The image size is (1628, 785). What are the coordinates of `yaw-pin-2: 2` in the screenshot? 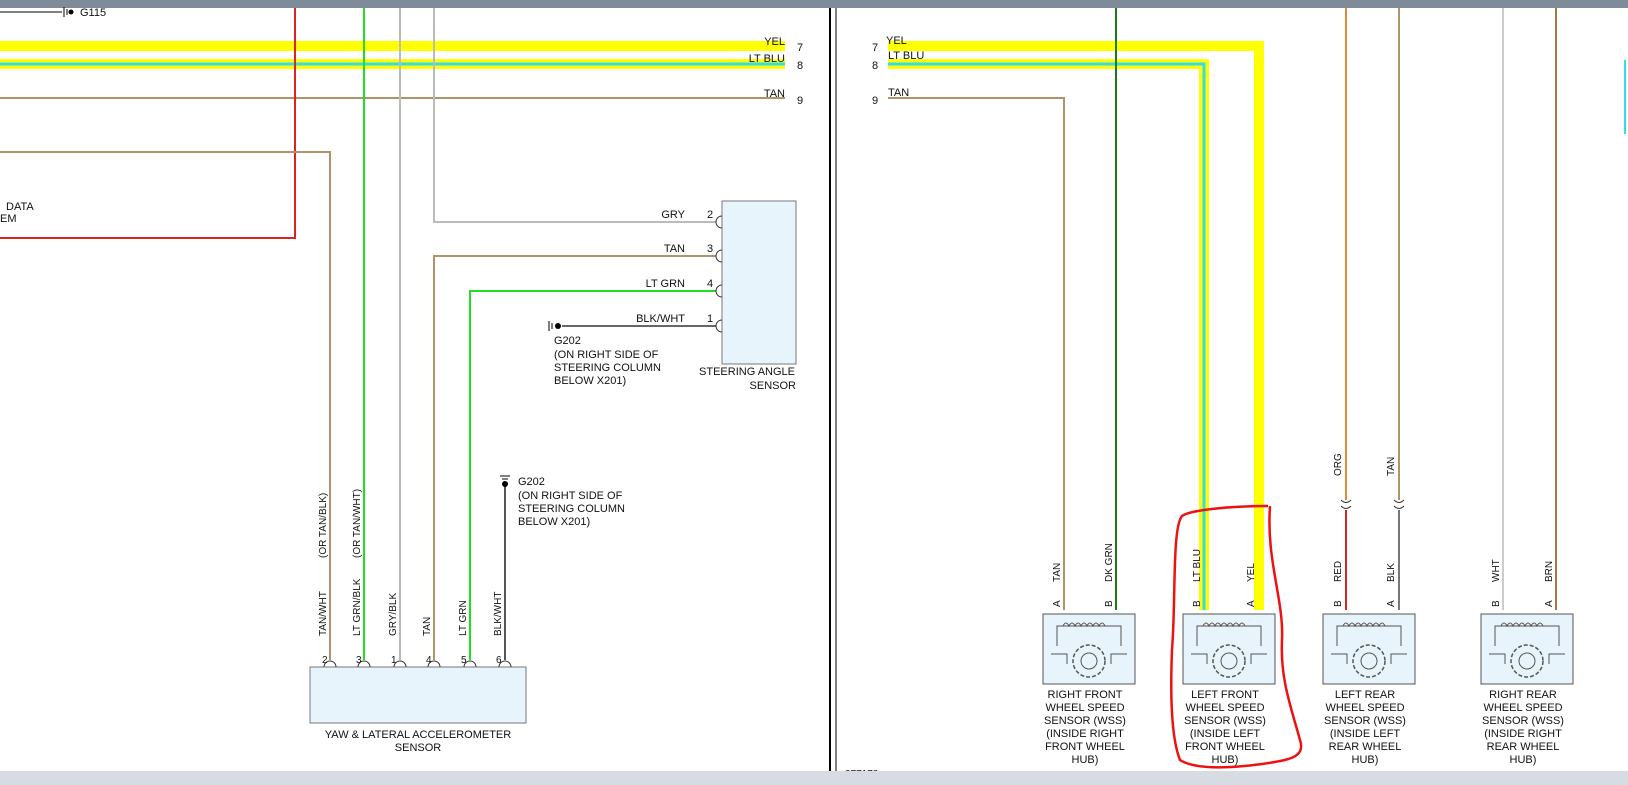 It's located at (325, 660).